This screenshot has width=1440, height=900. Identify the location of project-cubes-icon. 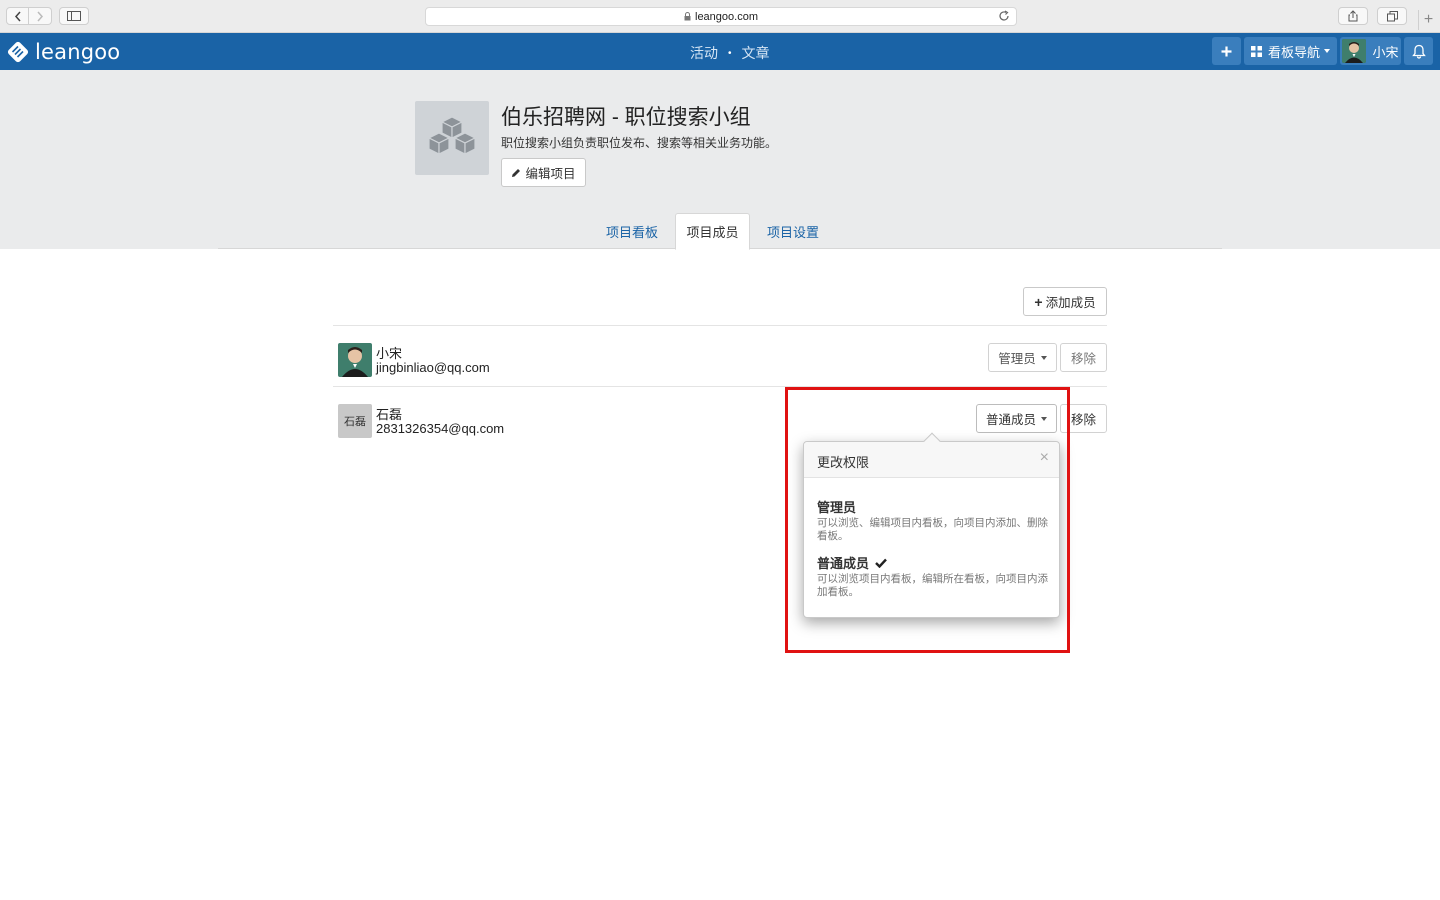
(452, 138).